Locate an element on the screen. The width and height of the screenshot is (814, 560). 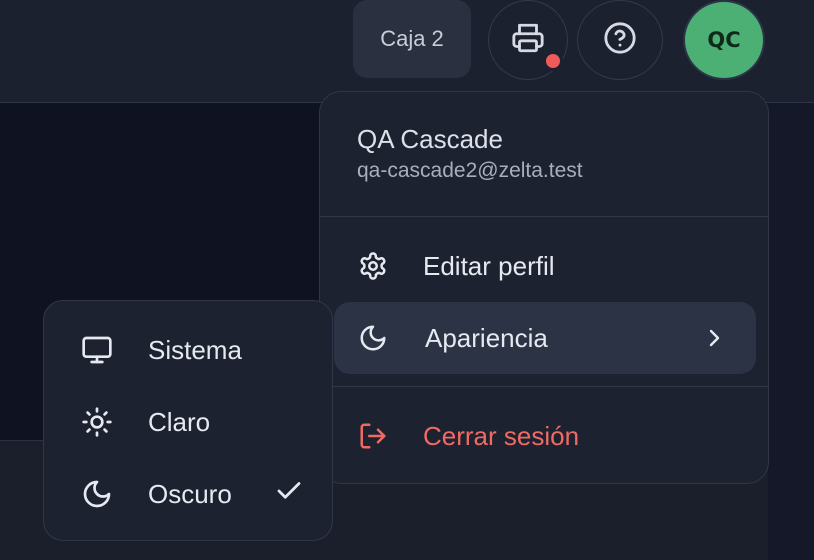
sun-icon is located at coordinates (97, 422).